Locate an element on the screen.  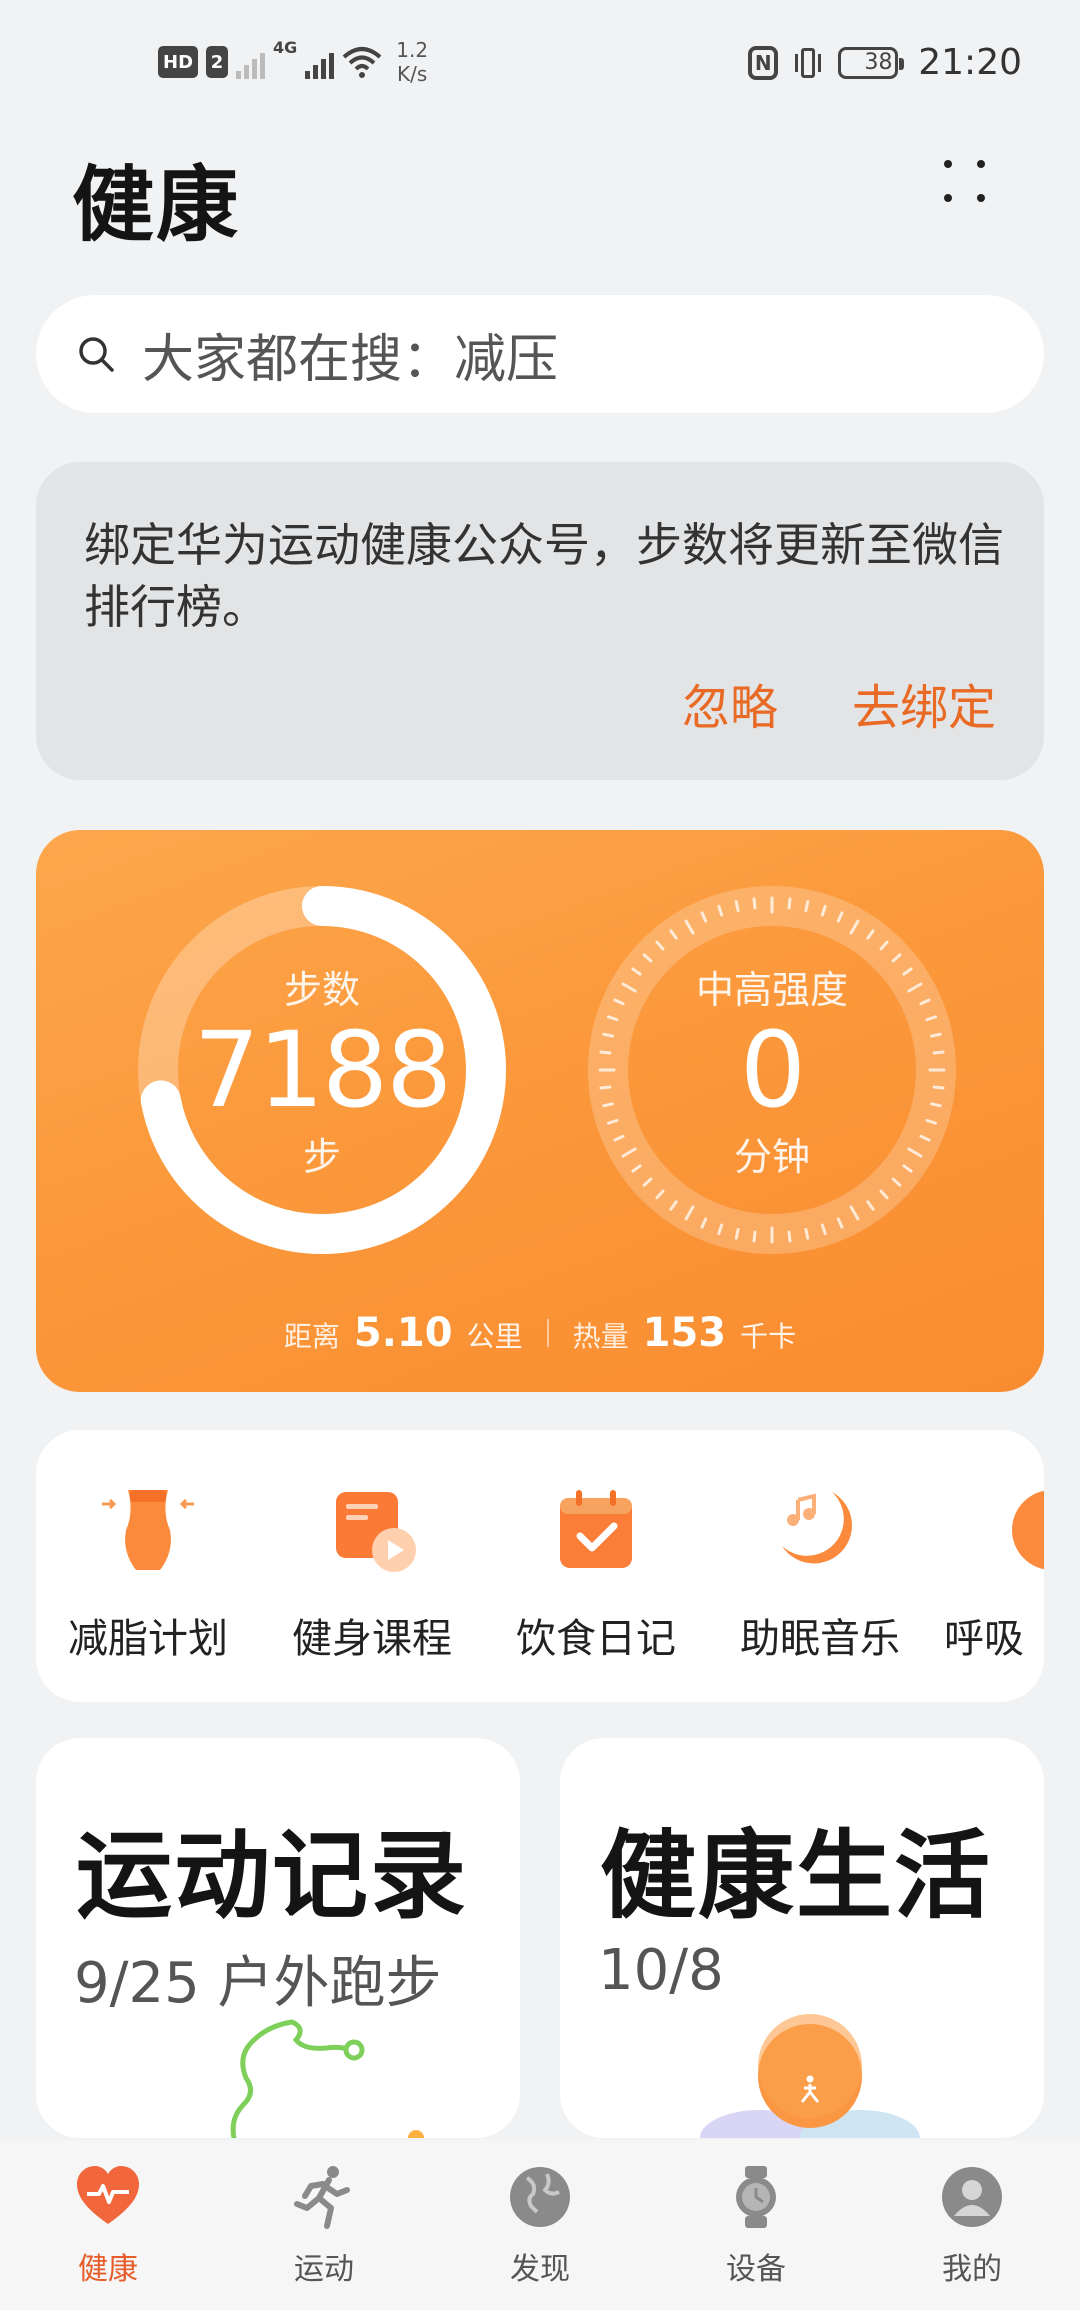
nav-label: 我的 is located at coordinates (972, 2269).